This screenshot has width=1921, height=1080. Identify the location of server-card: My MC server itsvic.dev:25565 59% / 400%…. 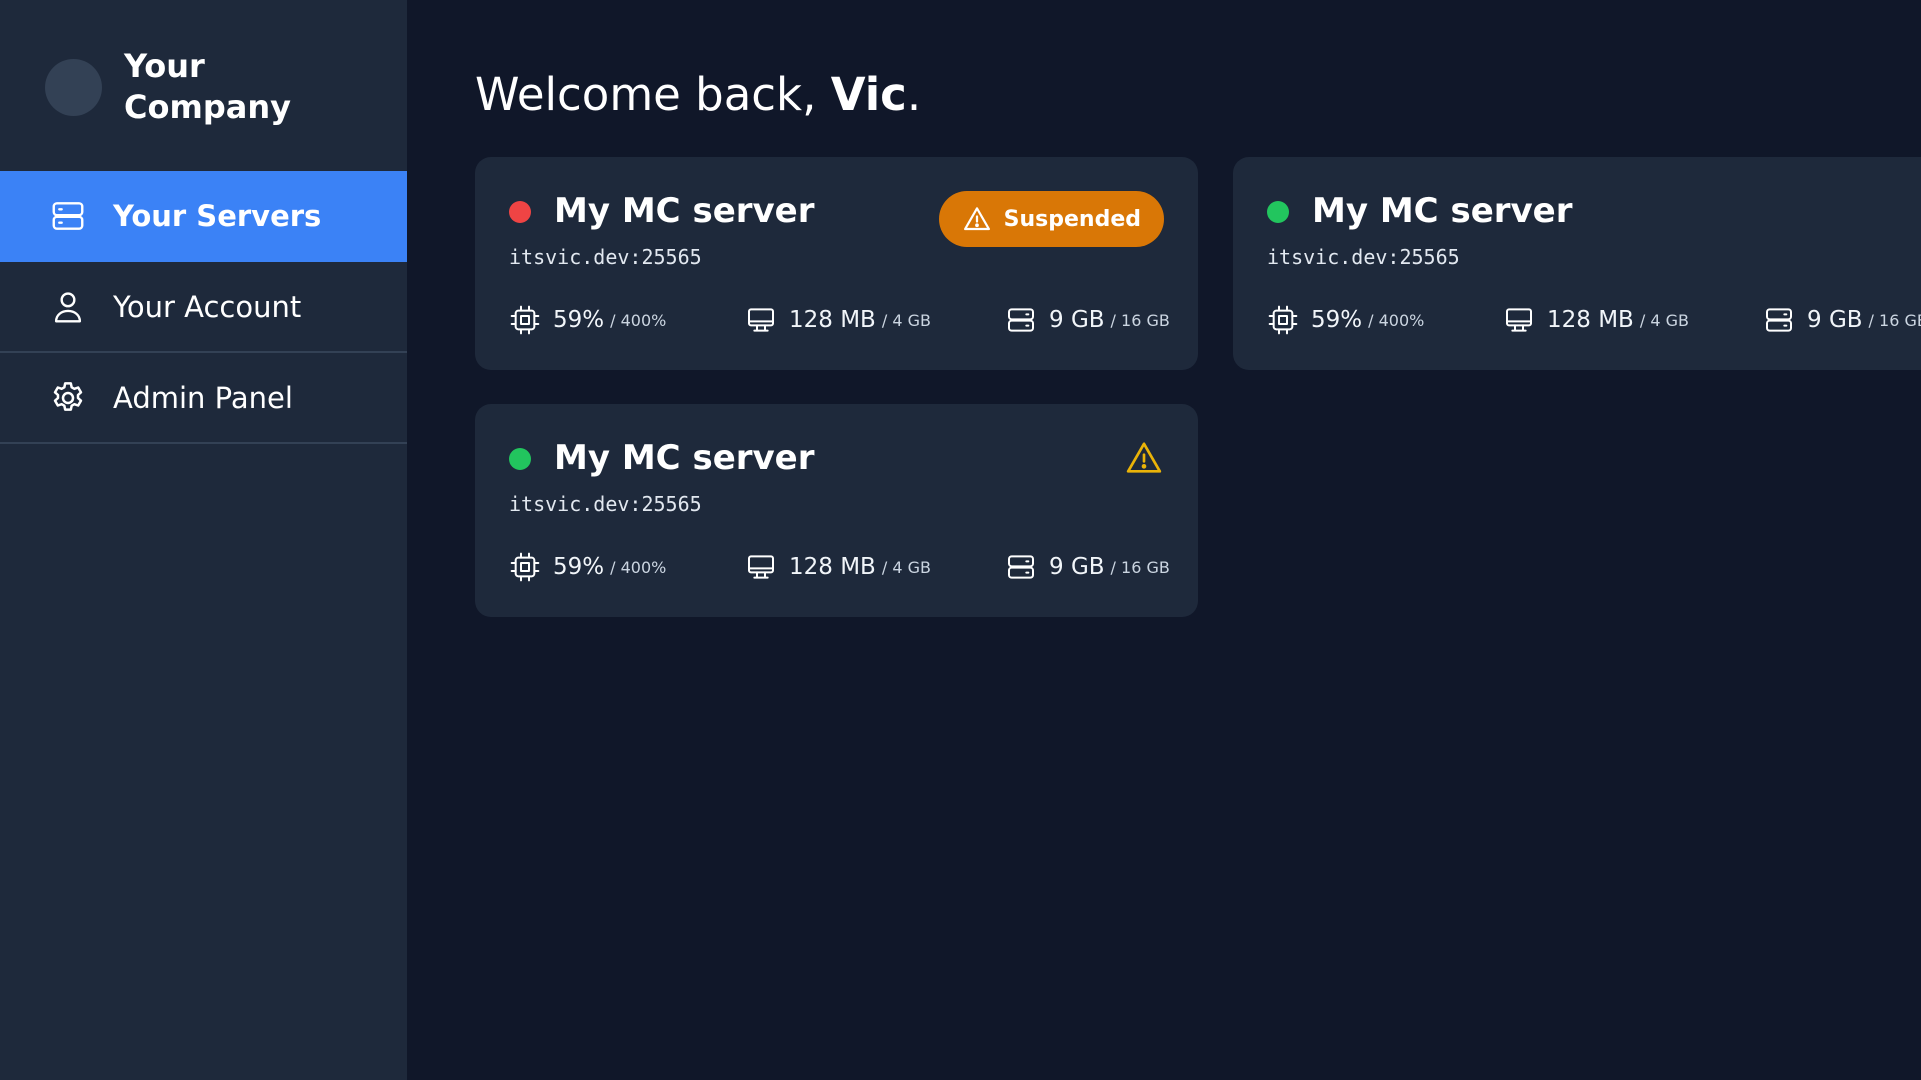
(836, 510).